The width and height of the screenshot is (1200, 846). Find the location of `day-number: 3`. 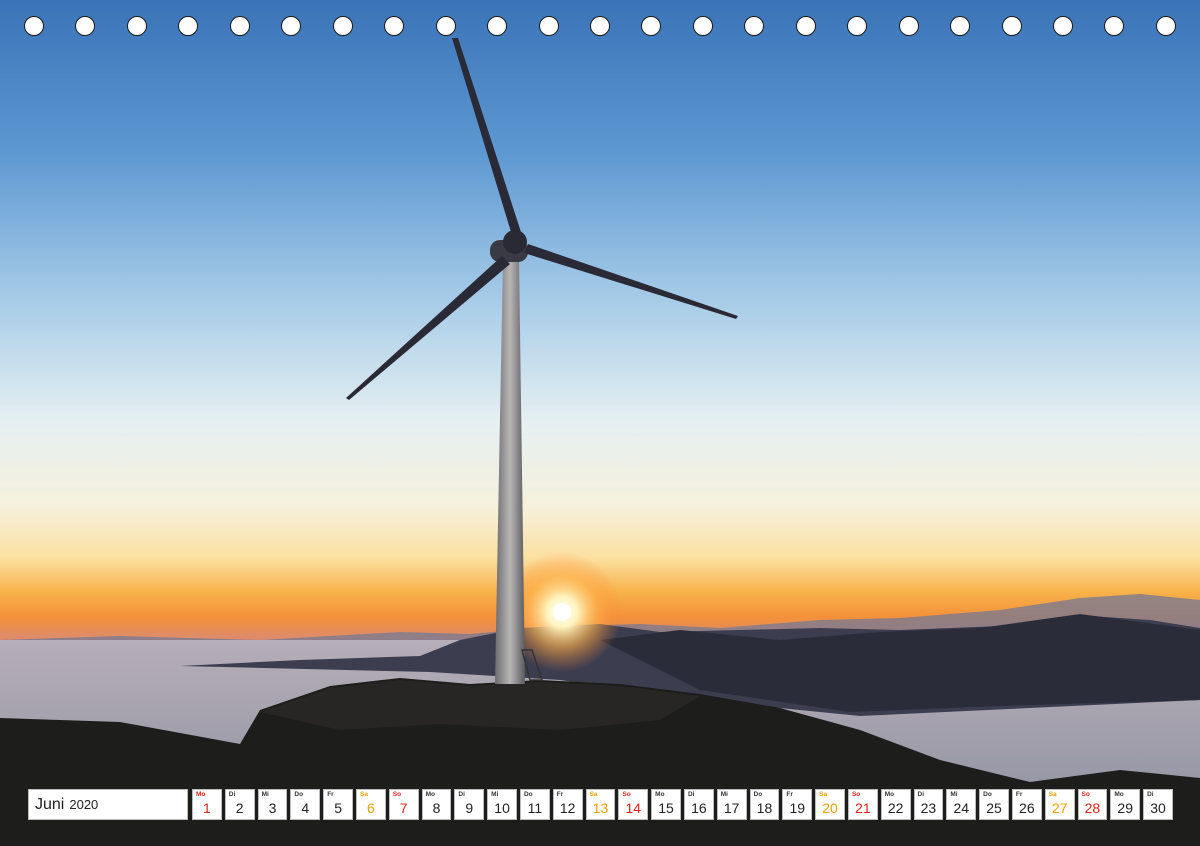

day-number: 3 is located at coordinates (272, 808).